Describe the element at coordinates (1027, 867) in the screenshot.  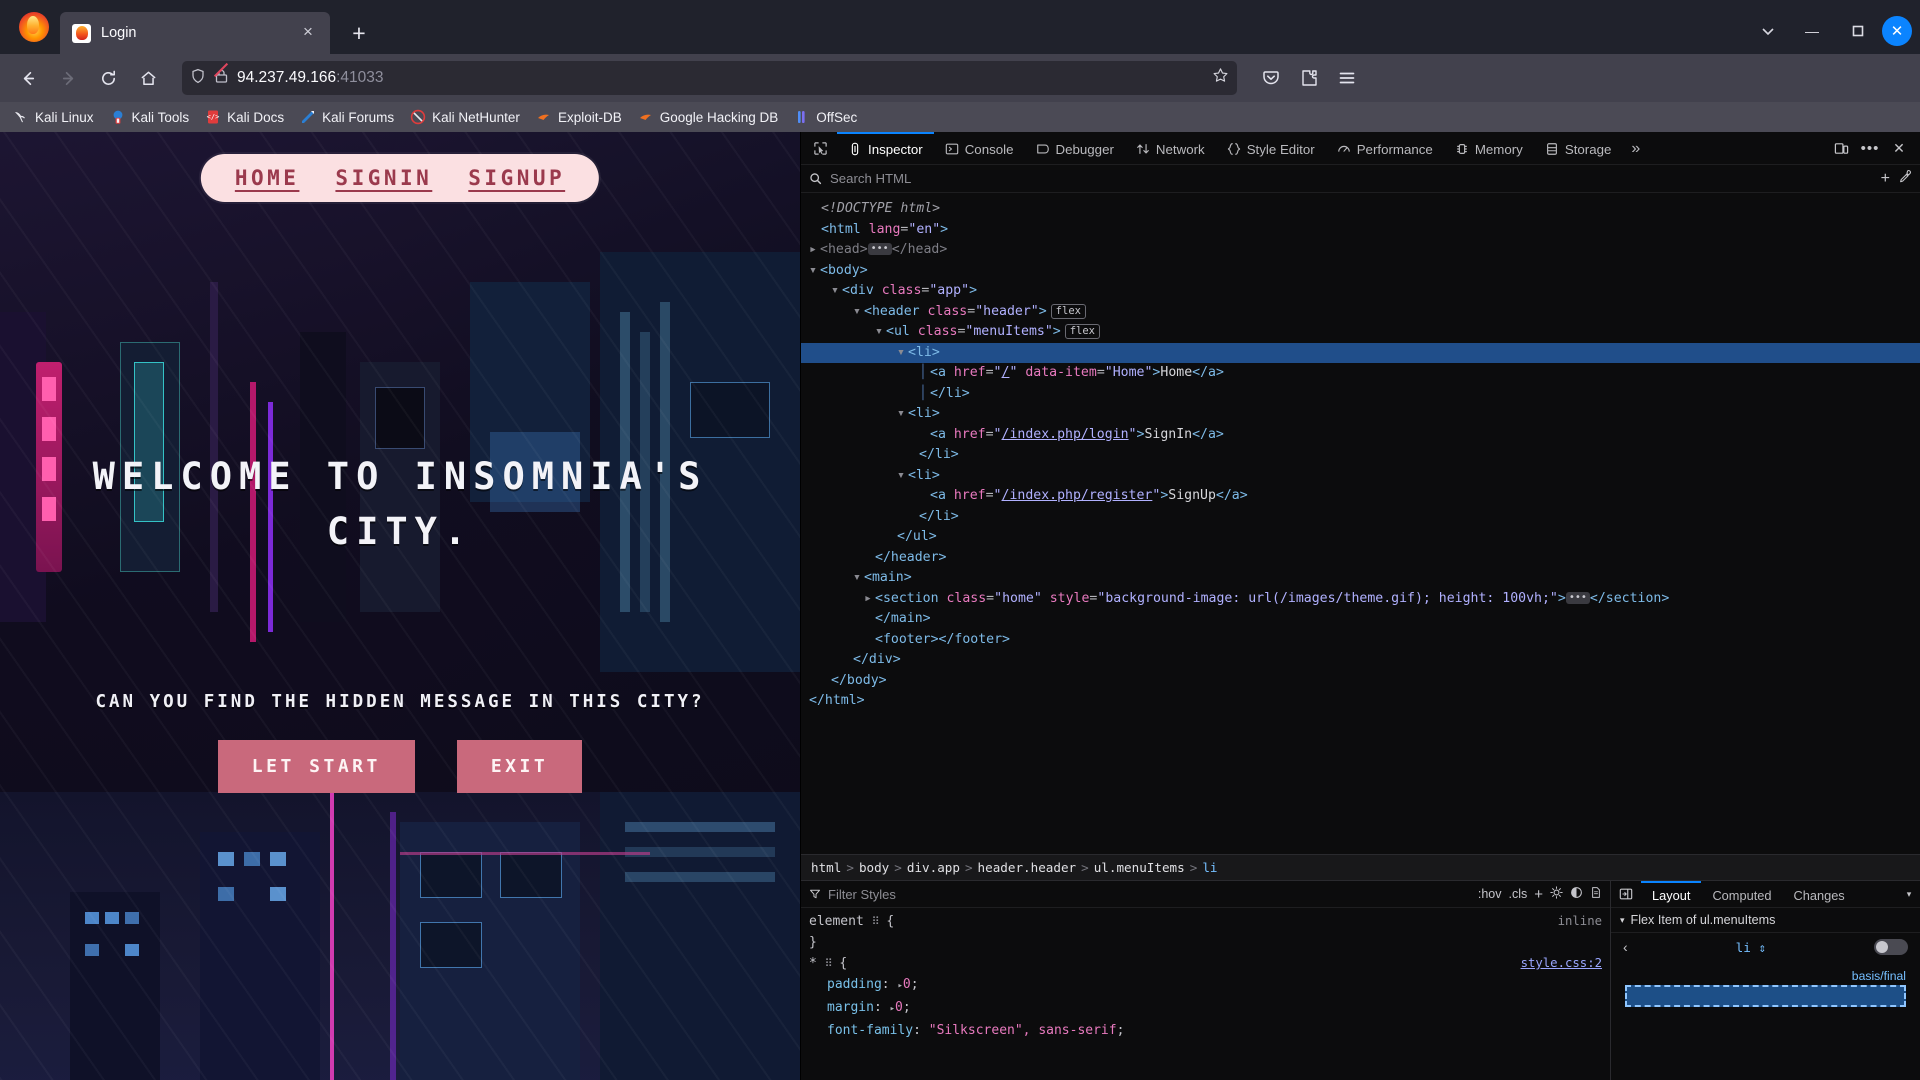
I see `breadcrumb-item-header: header.header` at that location.